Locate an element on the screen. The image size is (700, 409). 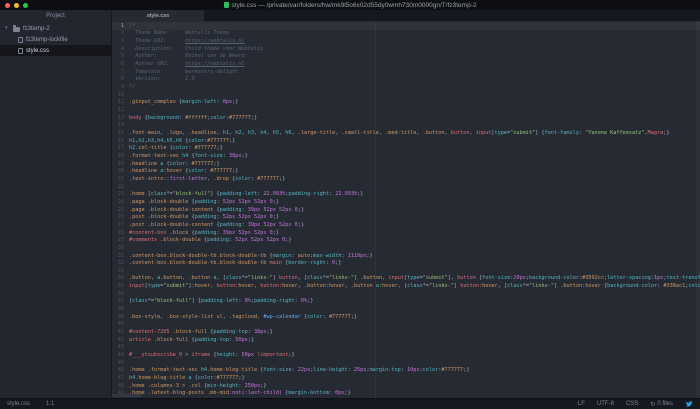
sidebar-item-lockfile: fz3temp-lockfile is located at coordinates (55, 39).